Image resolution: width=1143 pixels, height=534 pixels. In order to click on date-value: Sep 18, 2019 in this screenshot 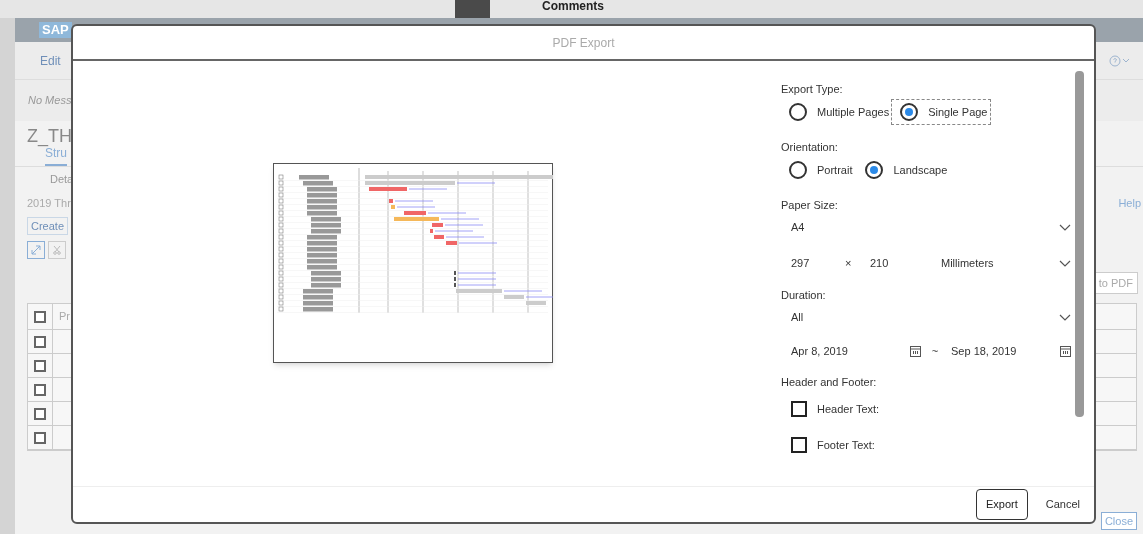, I will do `click(984, 351)`.